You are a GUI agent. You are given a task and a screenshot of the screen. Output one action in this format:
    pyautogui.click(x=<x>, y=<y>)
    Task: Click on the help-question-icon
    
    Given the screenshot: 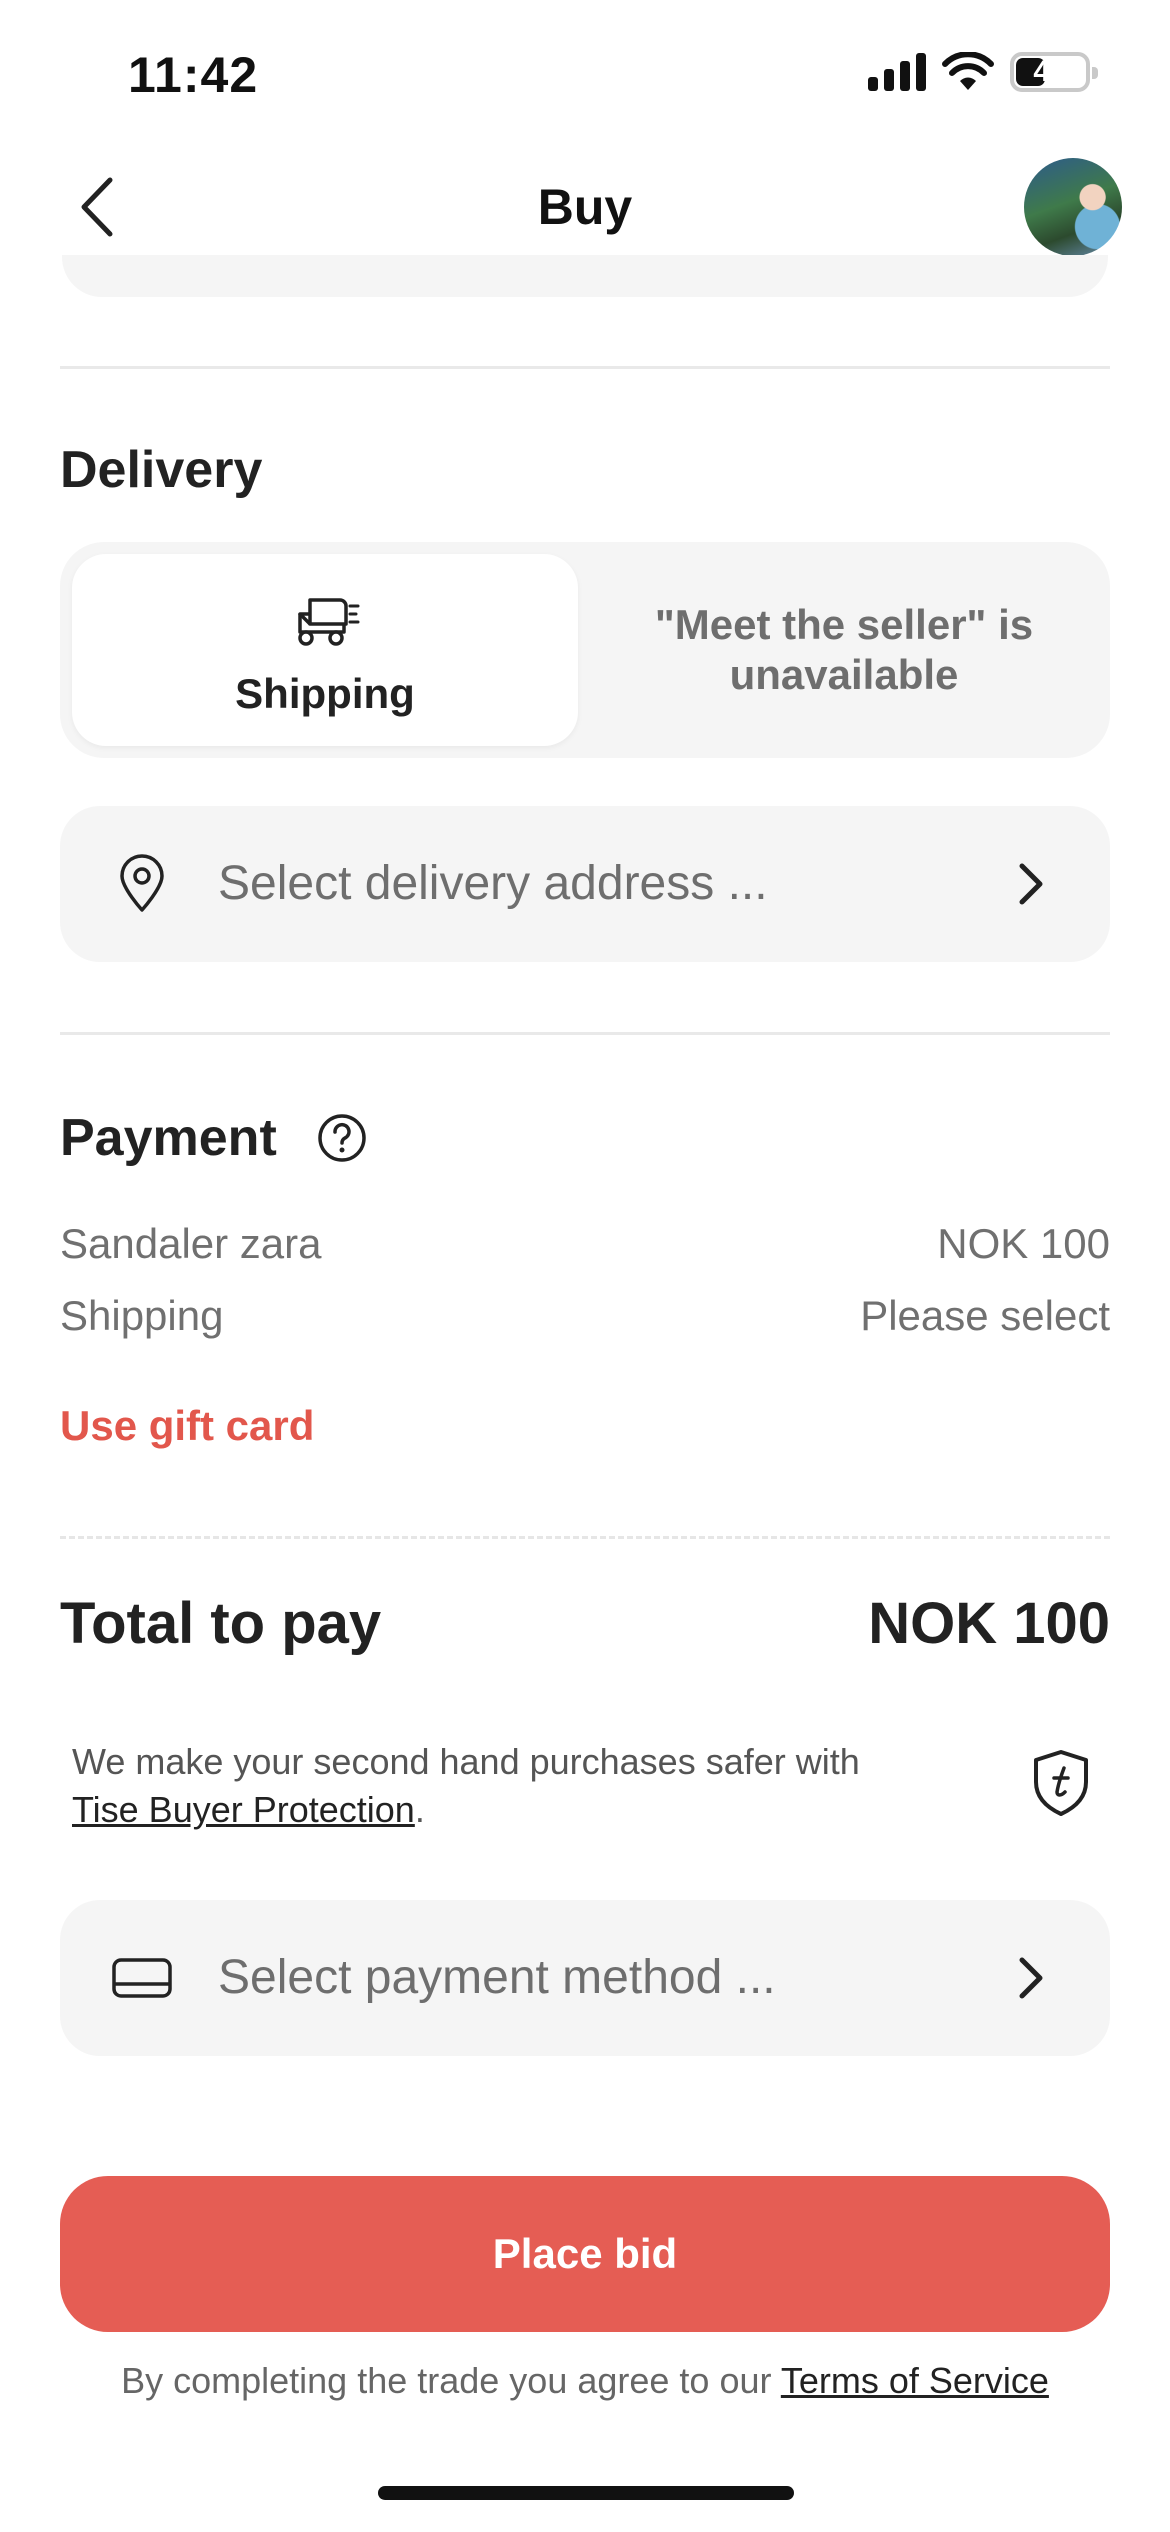 What is the action you would take?
    pyautogui.click(x=342, y=1138)
    